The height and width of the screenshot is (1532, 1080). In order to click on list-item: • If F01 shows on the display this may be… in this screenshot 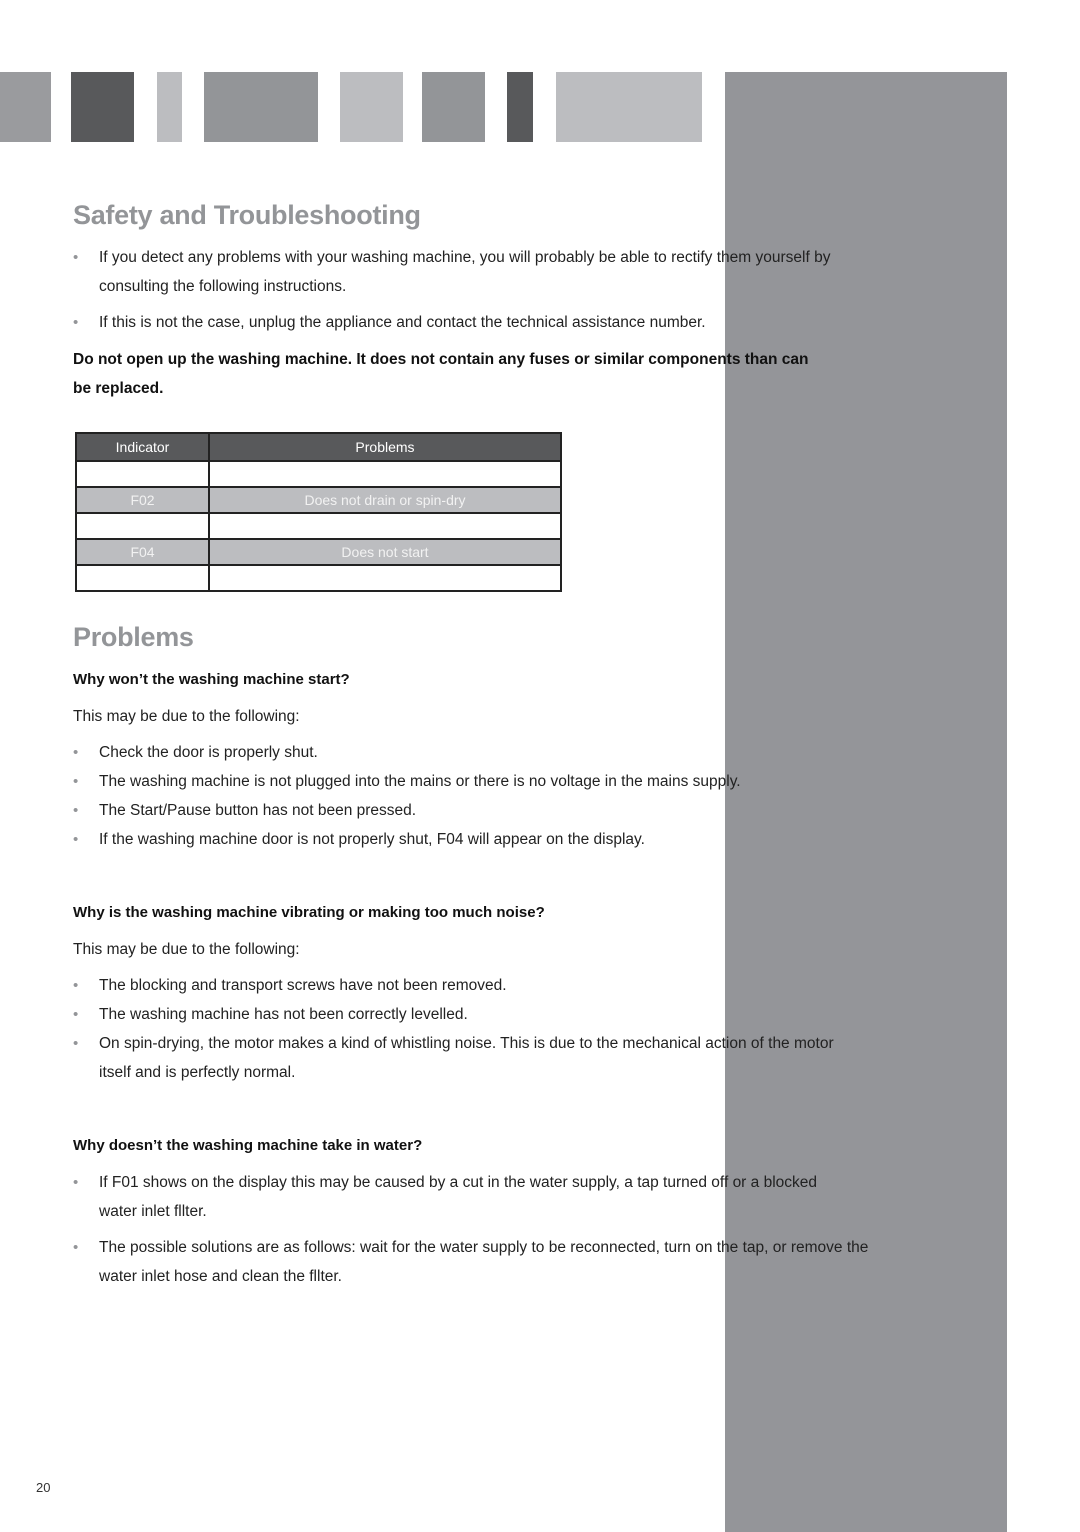, I will do `click(488, 1197)`.